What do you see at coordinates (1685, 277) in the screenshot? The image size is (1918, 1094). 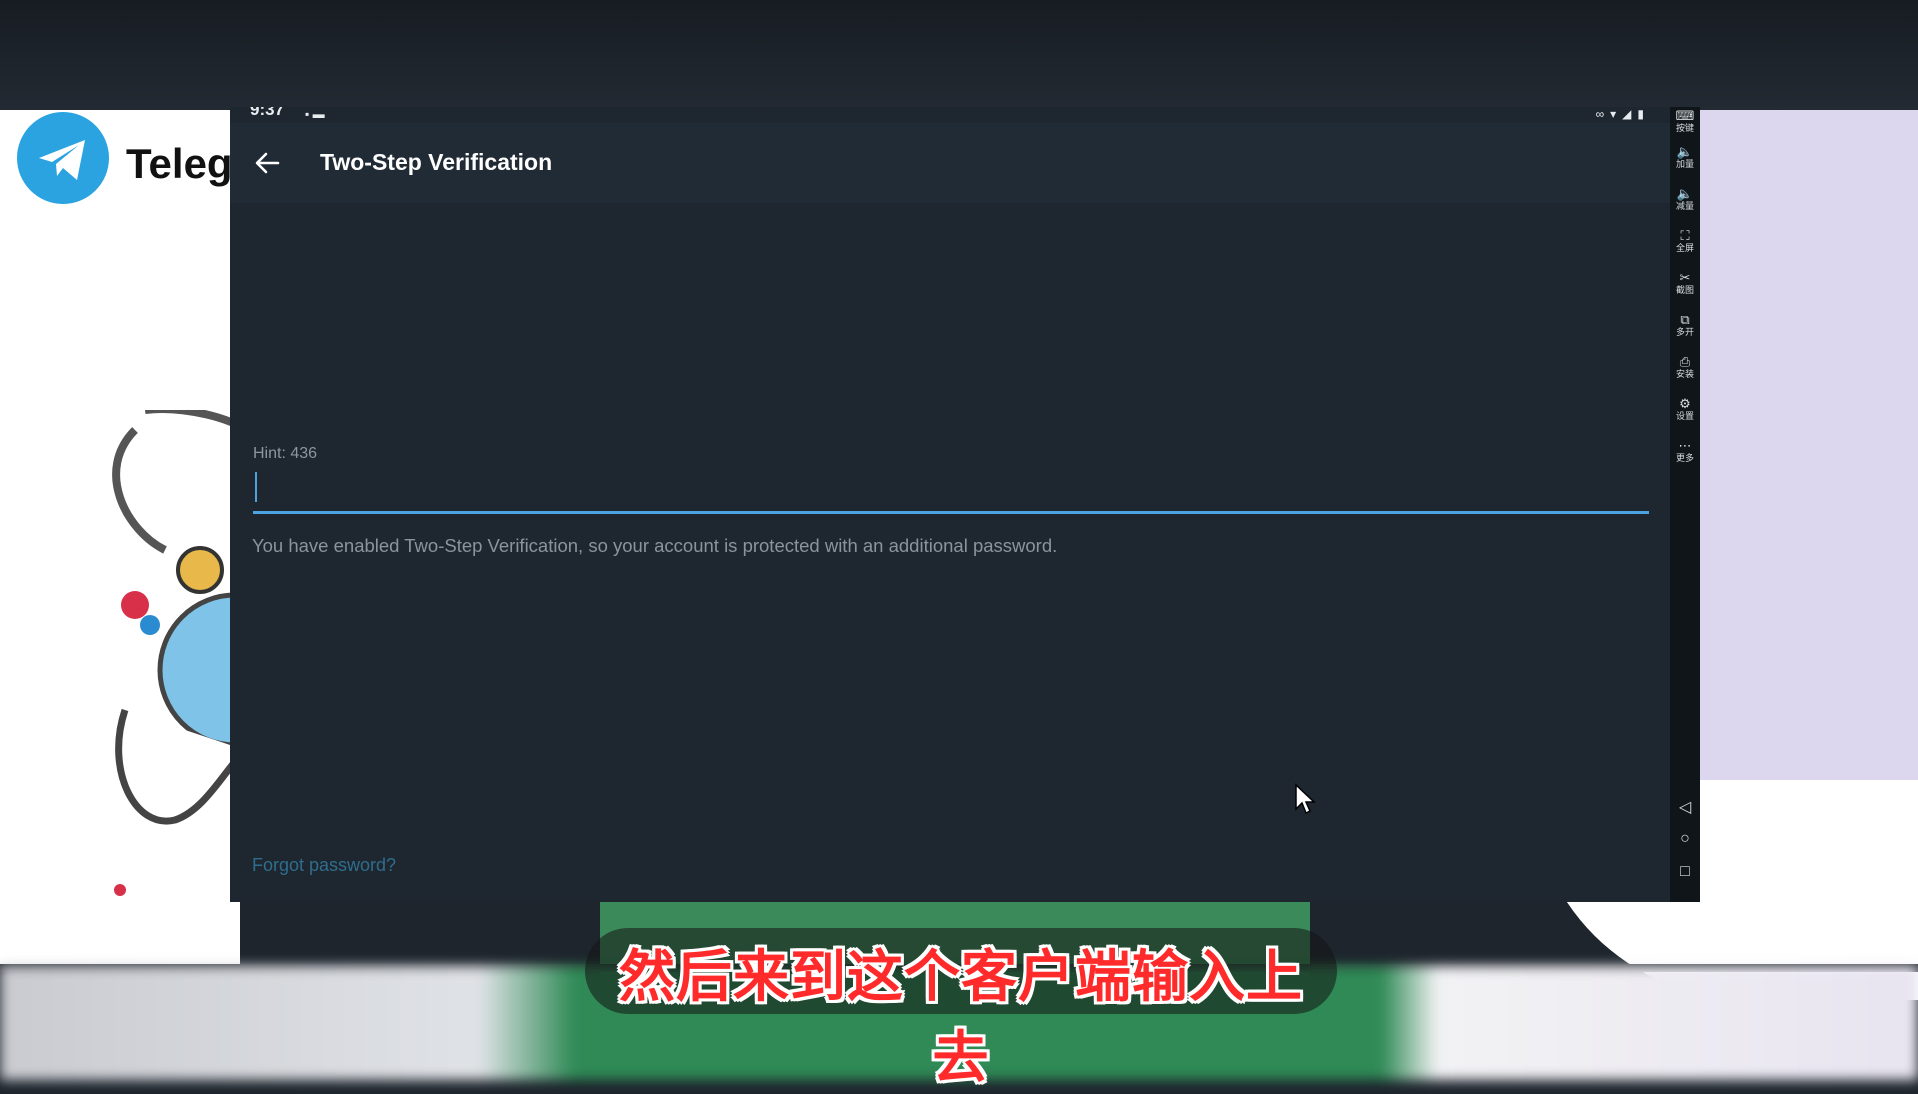 I see `scissors-icon: ✂` at bounding box center [1685, 277].